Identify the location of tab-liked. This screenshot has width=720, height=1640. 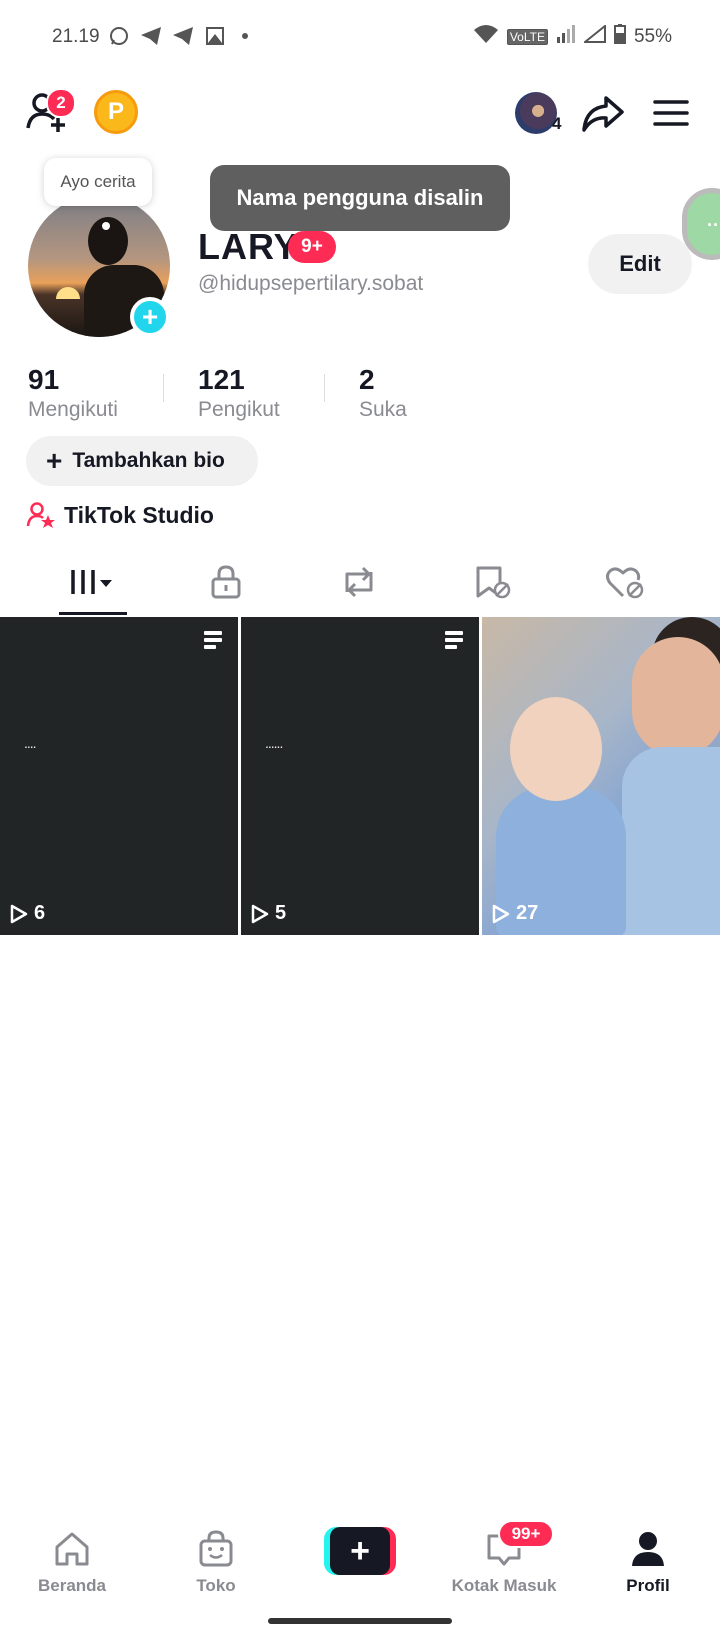
(625, 582).